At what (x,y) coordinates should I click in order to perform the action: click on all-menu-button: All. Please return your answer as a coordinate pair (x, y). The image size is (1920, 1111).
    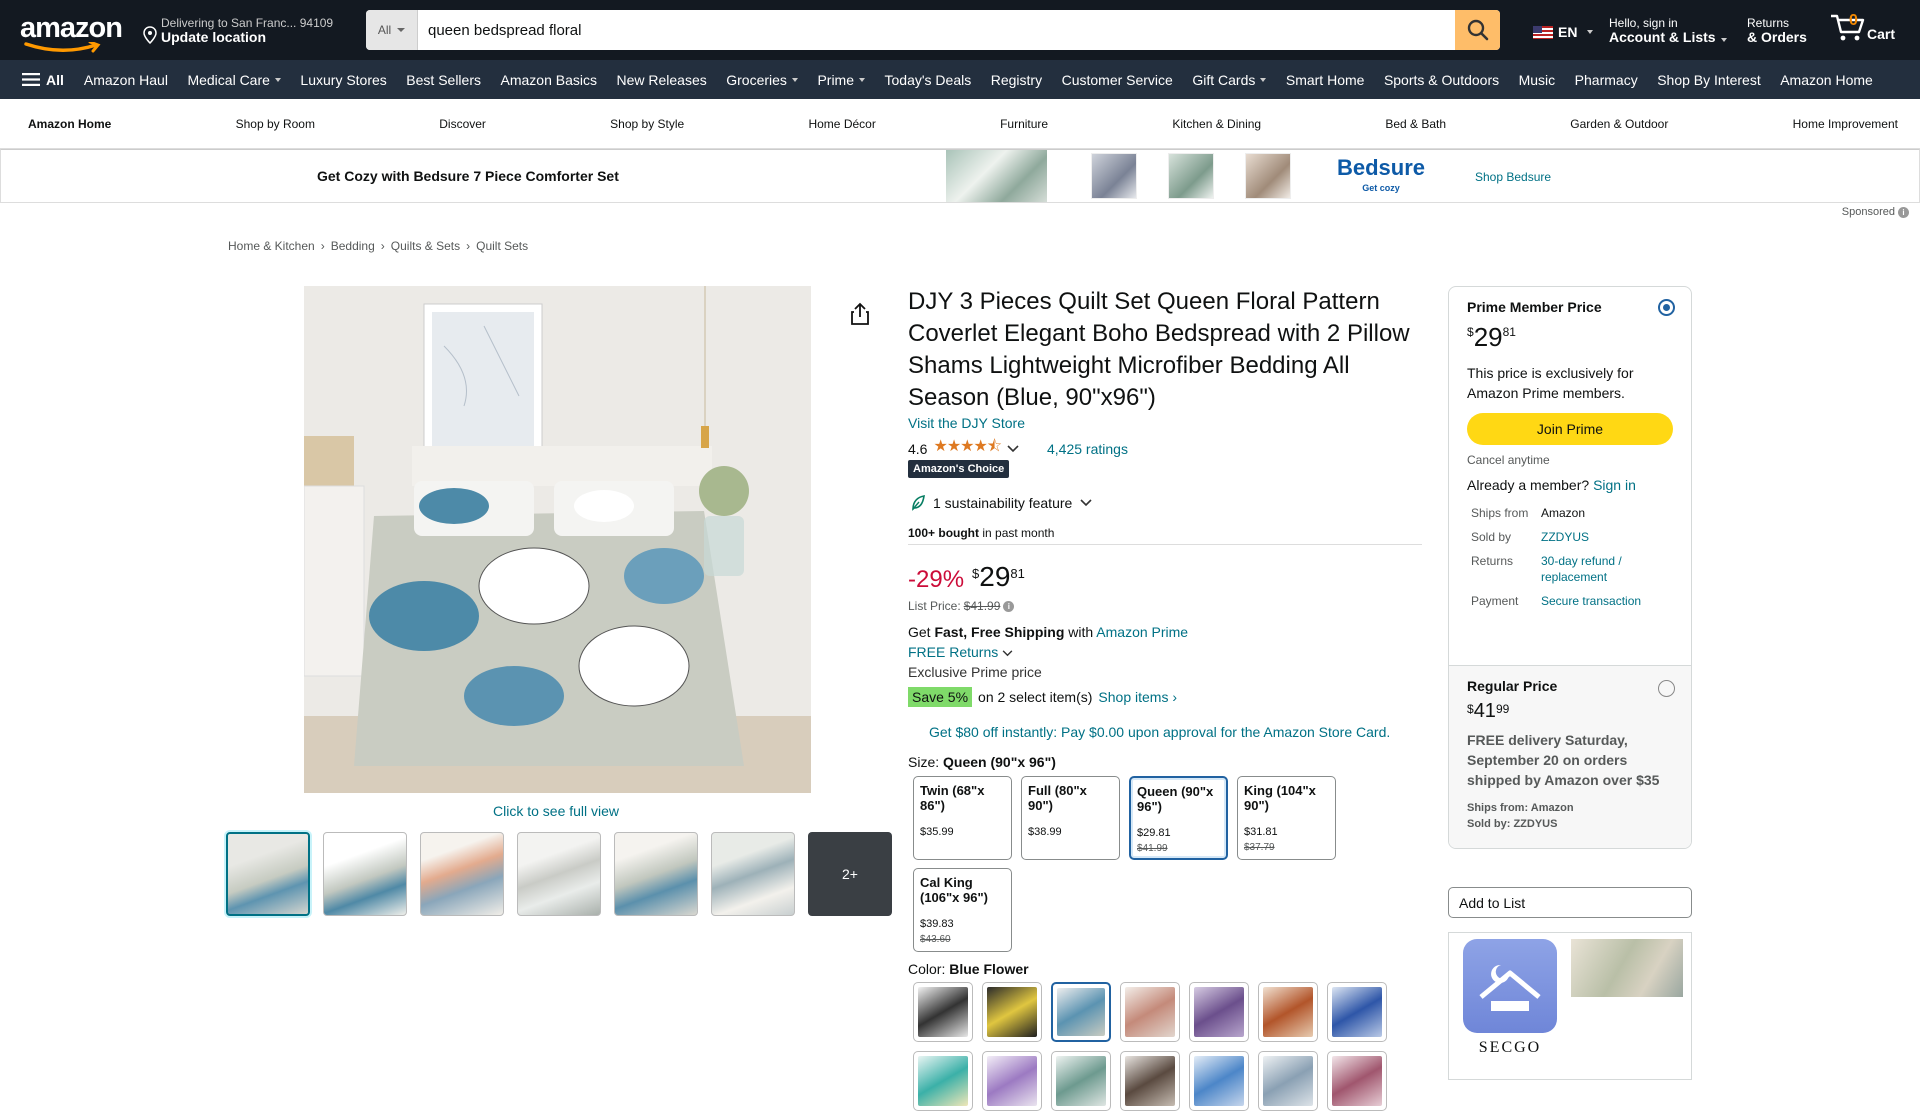
    Looking at the image, I should click on (43, 80).